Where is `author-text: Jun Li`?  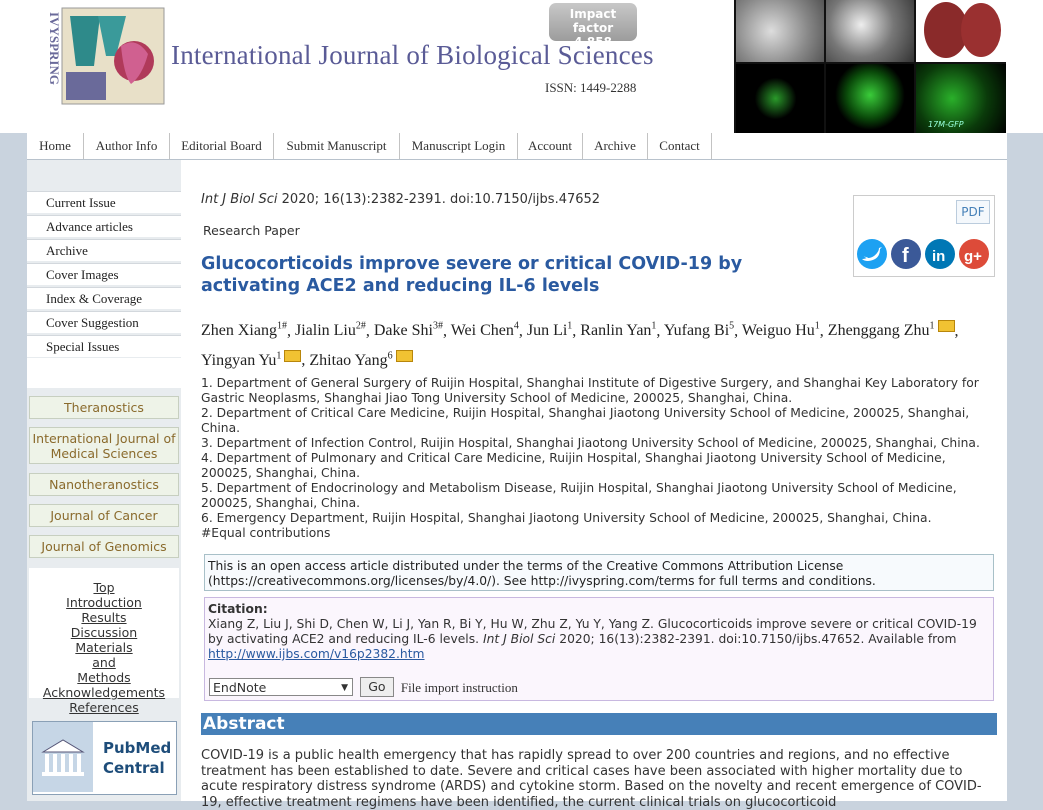 author-text: Jun Li is located at coordinates (547, 331).